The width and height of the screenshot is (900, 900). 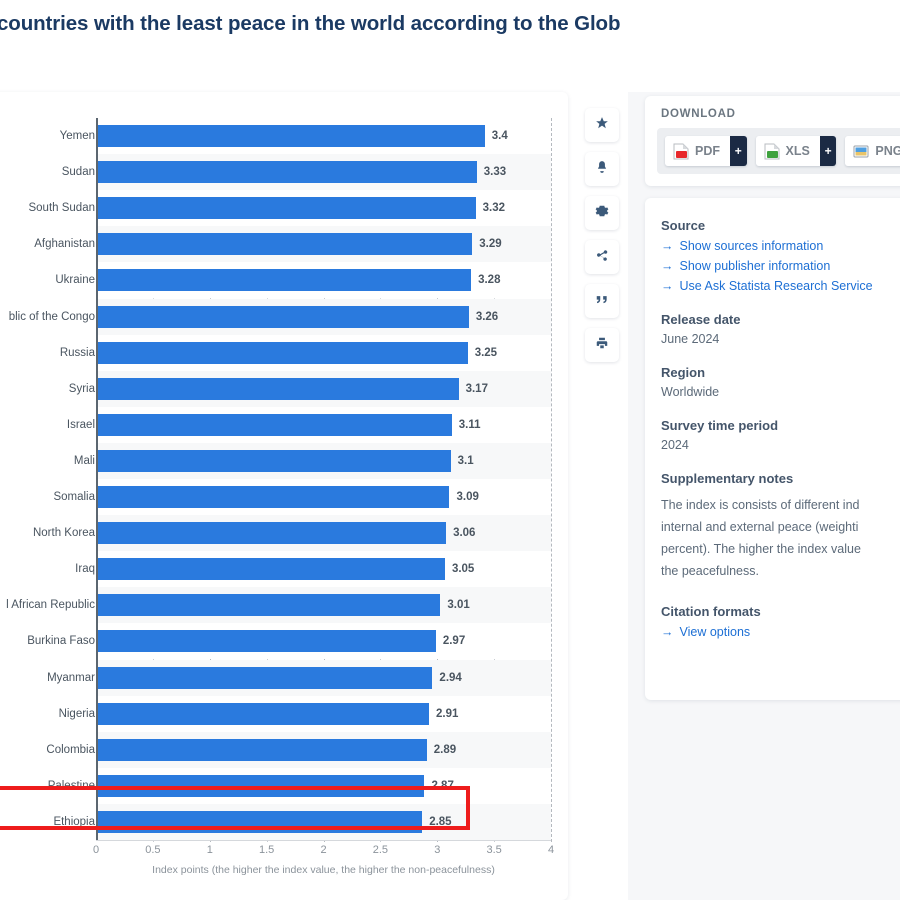 I want to click on chart-row: Iraq 3.05, so click(x=284, y=569).